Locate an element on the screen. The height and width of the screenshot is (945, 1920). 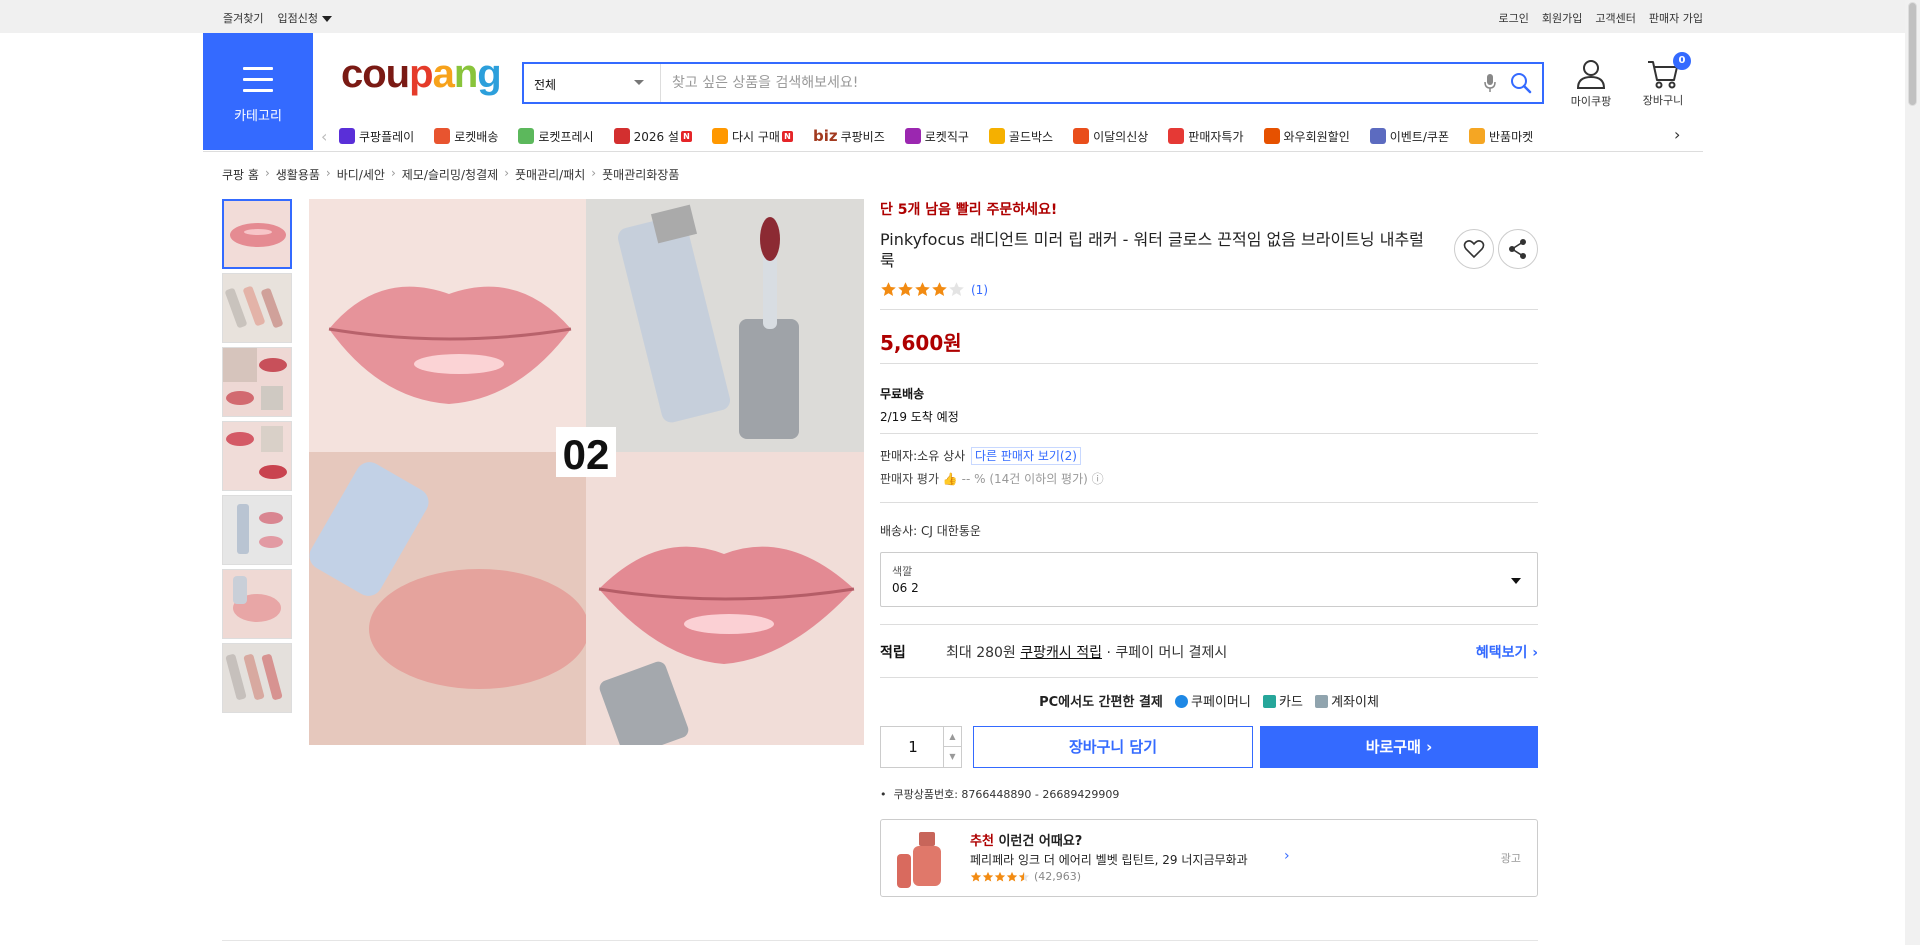
product-rating: (1) is located at coordinates (934, 289).